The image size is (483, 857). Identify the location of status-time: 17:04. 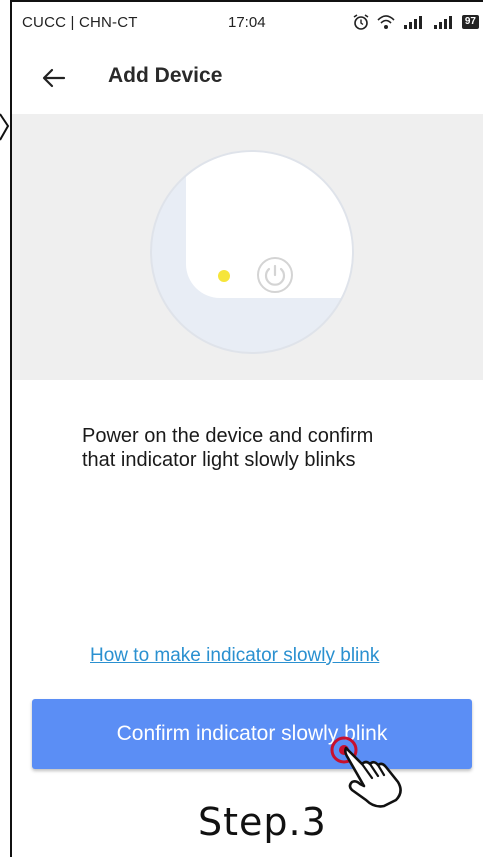
(247, 22).